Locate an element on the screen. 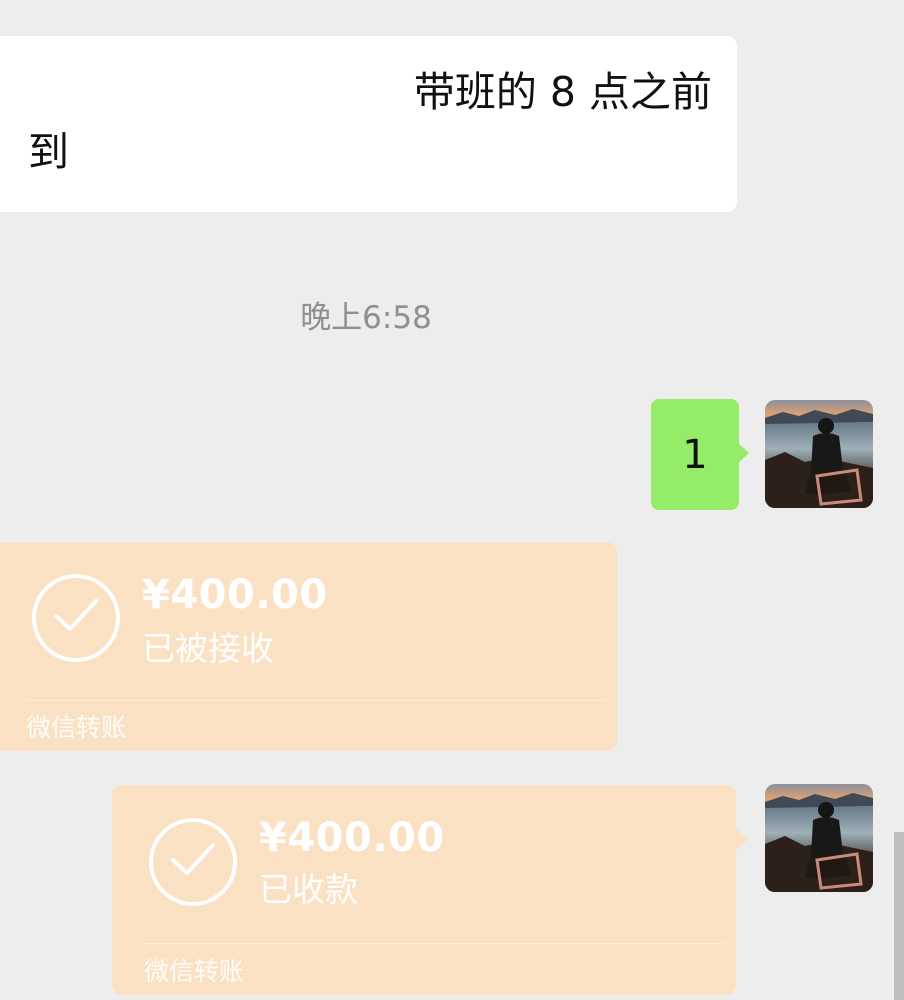  transfer-bubble-tail is located at coordinates (742, 839).